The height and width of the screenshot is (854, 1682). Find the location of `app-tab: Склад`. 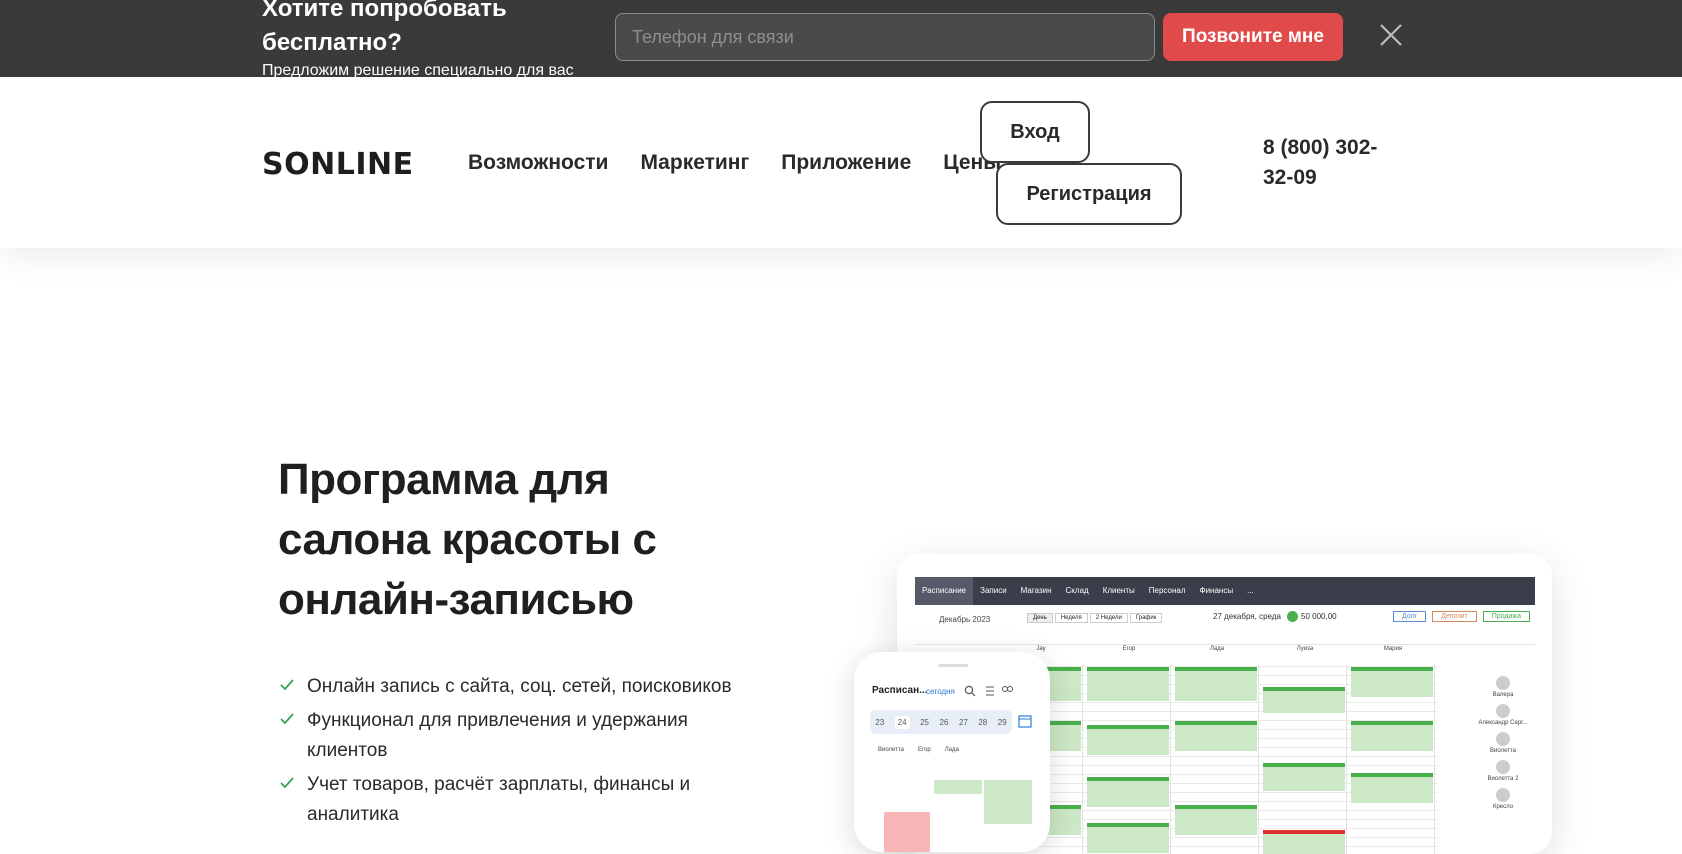

app-tab: Склад is located at coordinates (1077, 590).